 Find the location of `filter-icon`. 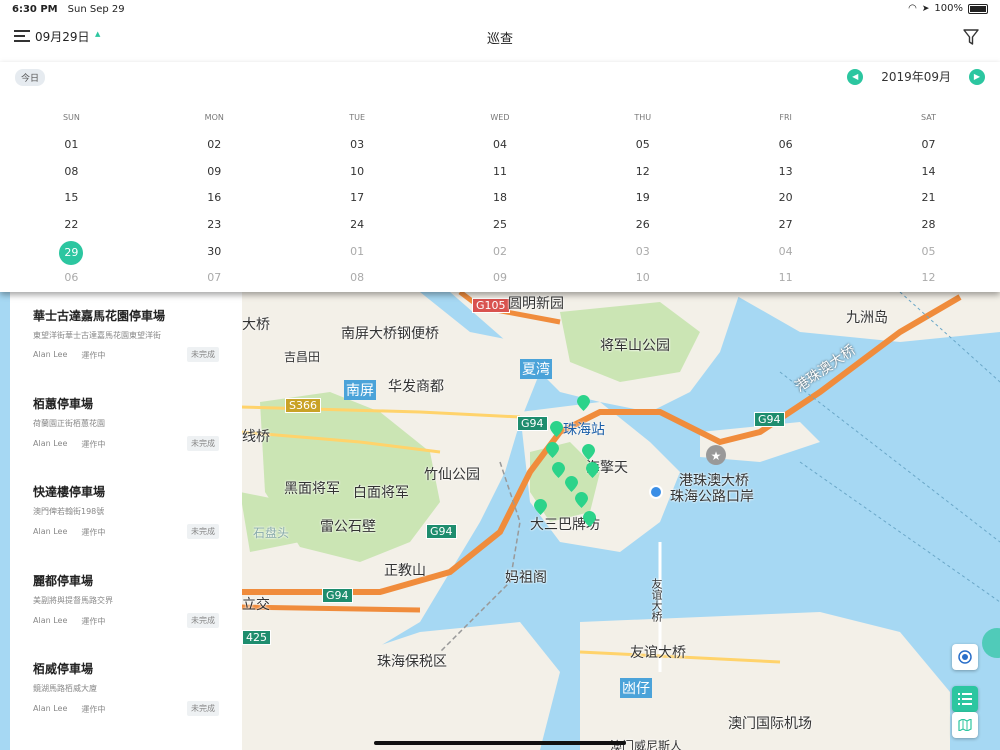

filter-icon is located at coordinates (971, 37).